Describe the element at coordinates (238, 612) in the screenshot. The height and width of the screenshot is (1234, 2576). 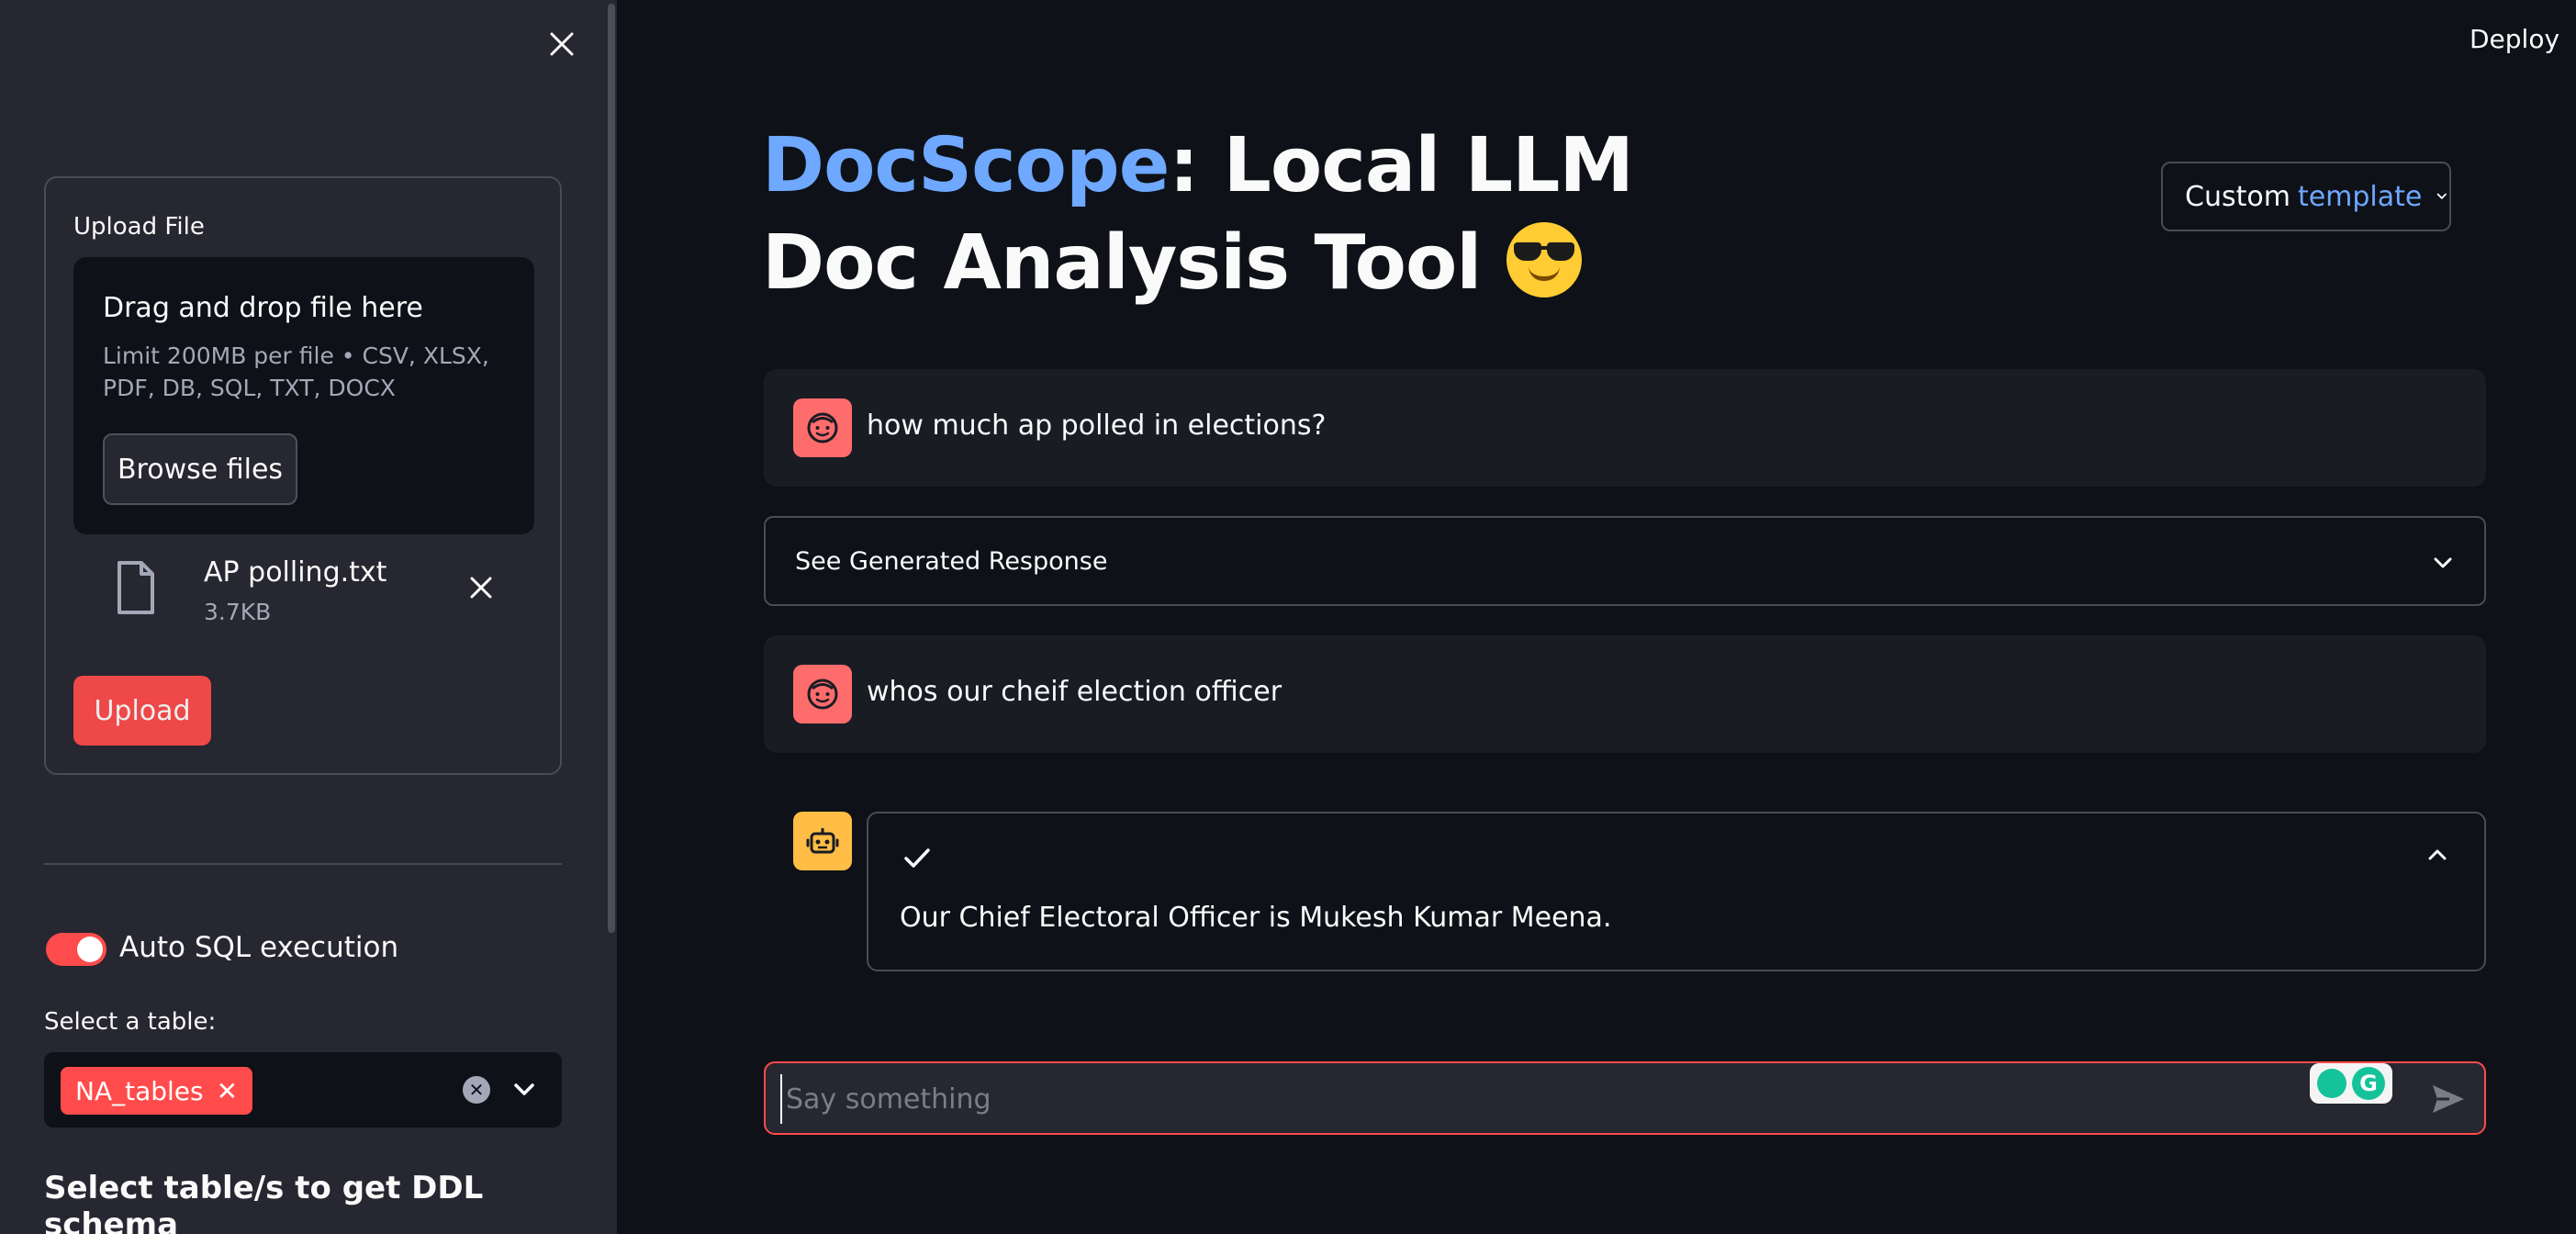
I see `file-size: 3.7KB` at that location.